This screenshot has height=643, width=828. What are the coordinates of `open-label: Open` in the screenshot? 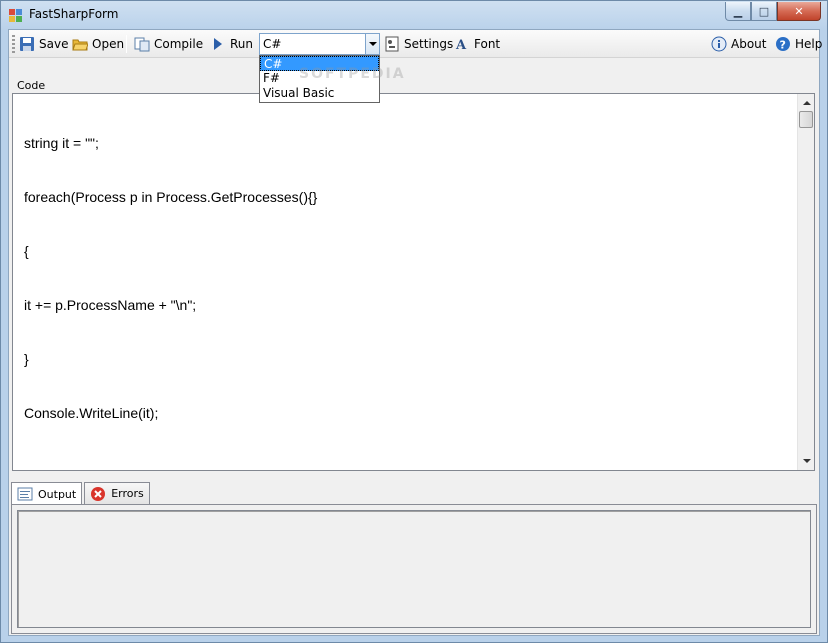 It's located at (108, 44).